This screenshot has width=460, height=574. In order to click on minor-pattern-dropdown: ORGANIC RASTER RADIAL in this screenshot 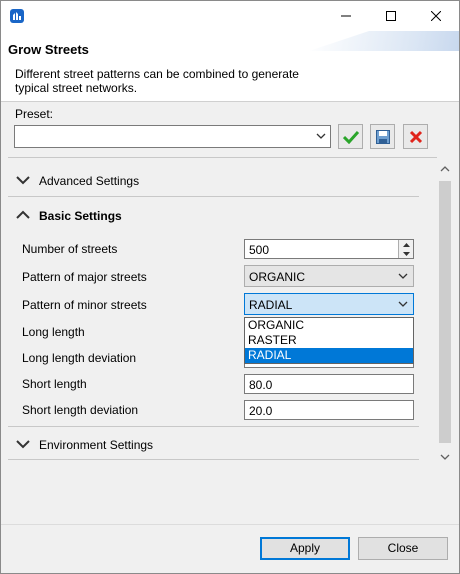, I will do `click(329, 340)`.